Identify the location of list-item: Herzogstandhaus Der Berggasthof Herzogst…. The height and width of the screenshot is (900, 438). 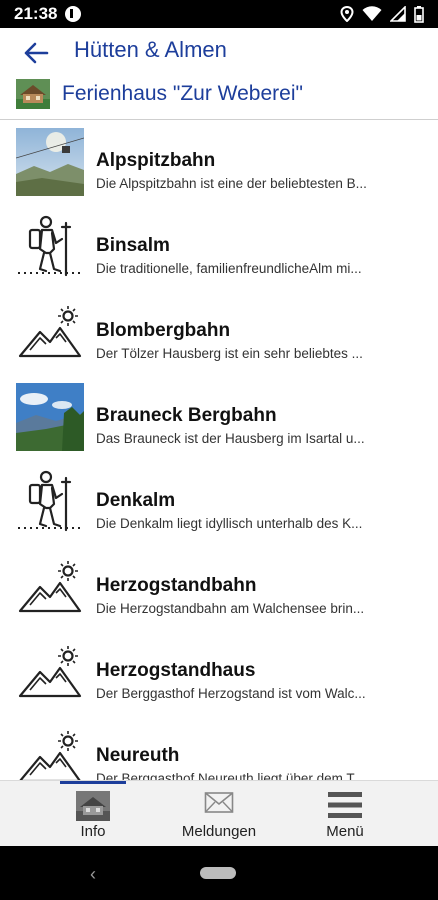
(219, 672).